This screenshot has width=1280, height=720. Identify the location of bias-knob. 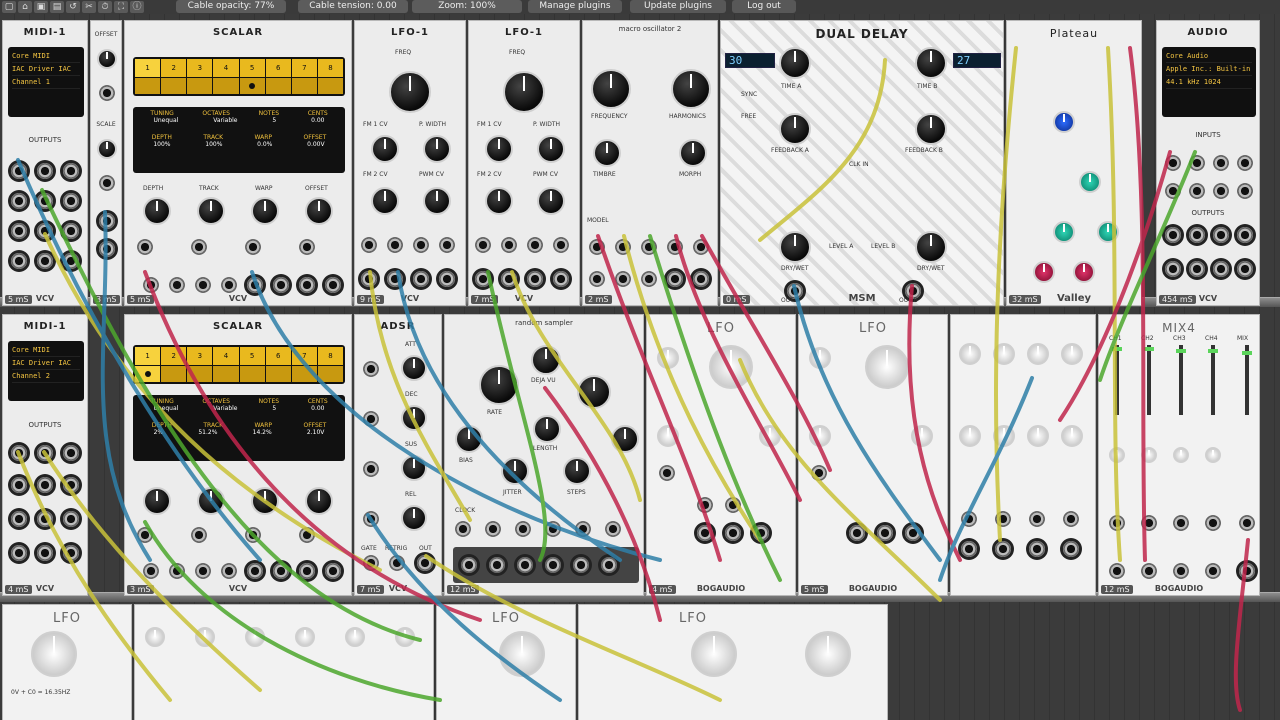
(469, 439).